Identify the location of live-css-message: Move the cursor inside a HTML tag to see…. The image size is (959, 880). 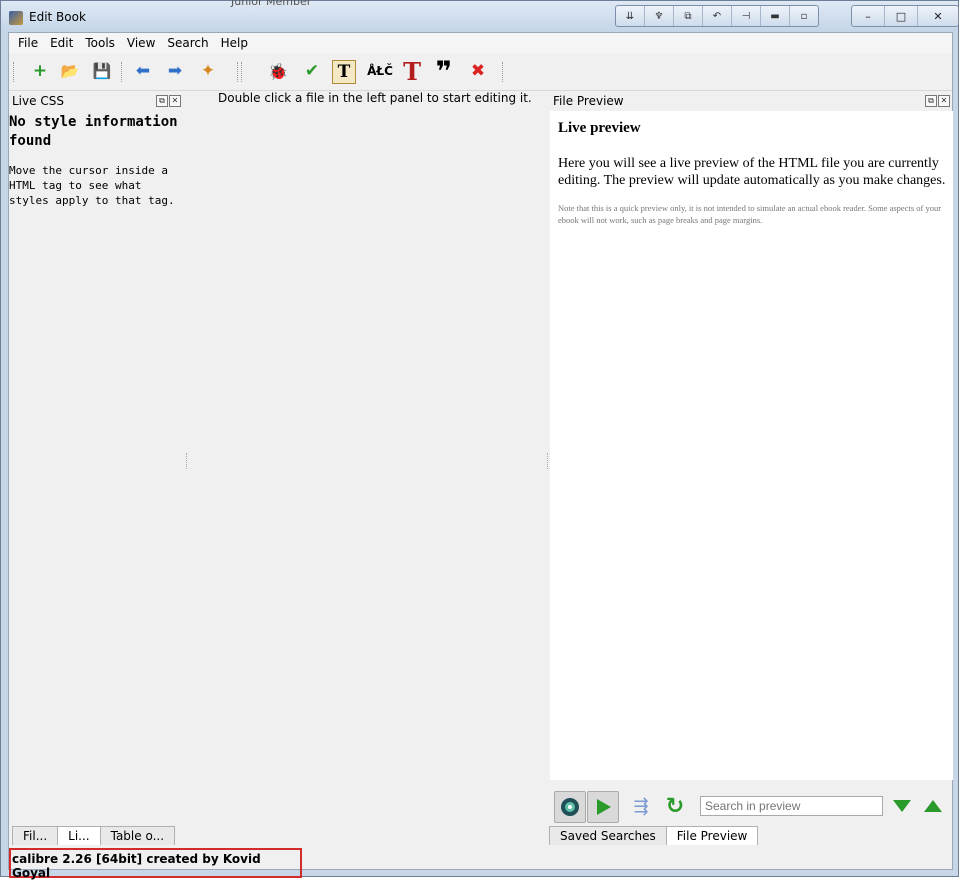
(92, 185).